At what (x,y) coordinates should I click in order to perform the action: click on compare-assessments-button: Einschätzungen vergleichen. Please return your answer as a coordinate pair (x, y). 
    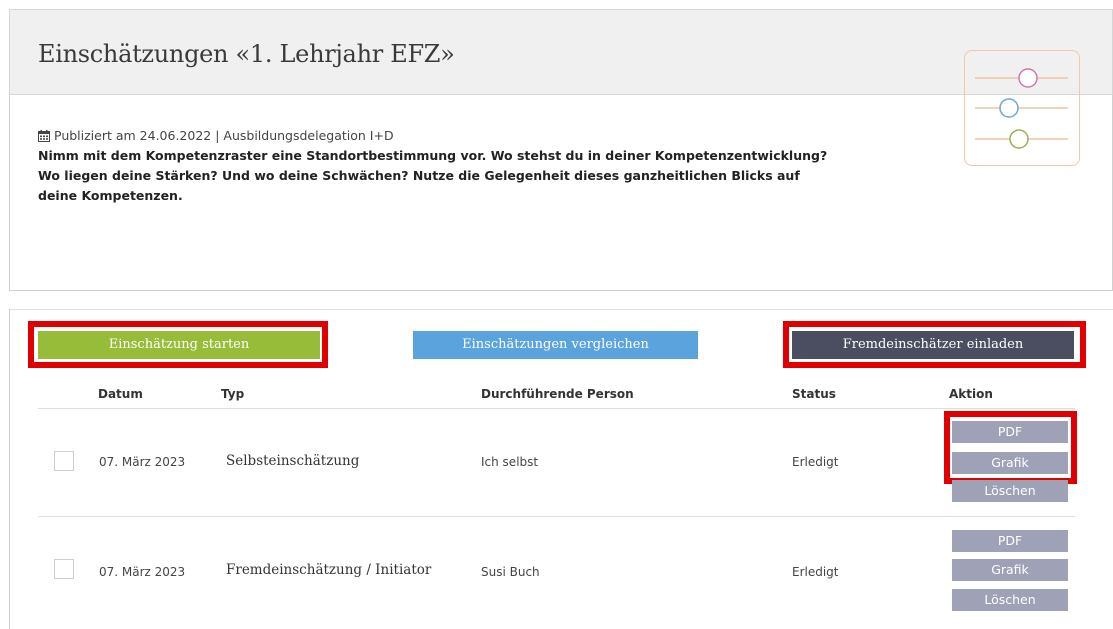
    Looking at the image, I should click on (555, 345).